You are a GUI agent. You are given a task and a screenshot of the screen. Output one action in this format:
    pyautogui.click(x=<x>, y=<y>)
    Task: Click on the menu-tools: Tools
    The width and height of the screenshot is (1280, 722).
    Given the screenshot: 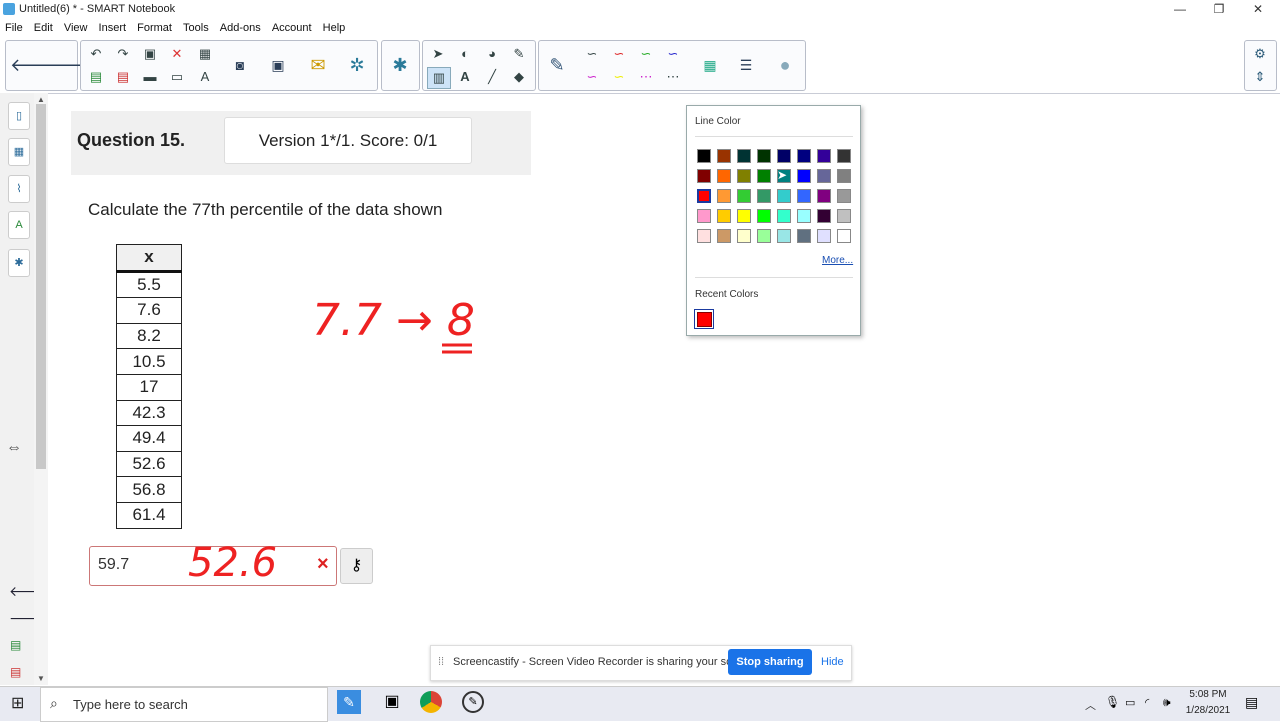 What is the action you would take?
    pyautogui.click(x=196, y=28)
    